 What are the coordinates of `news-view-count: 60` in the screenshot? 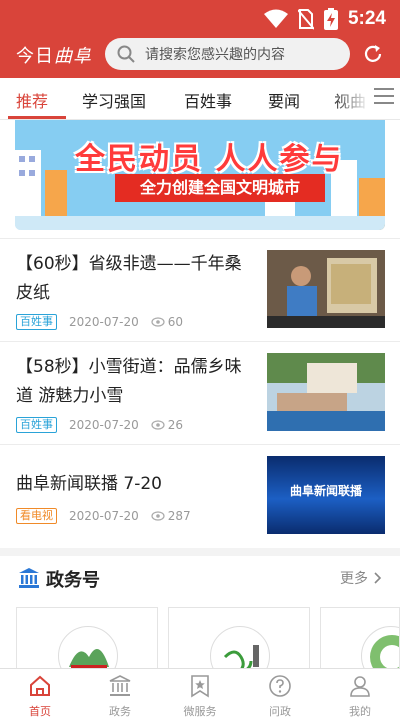 It's located at (175, 322).